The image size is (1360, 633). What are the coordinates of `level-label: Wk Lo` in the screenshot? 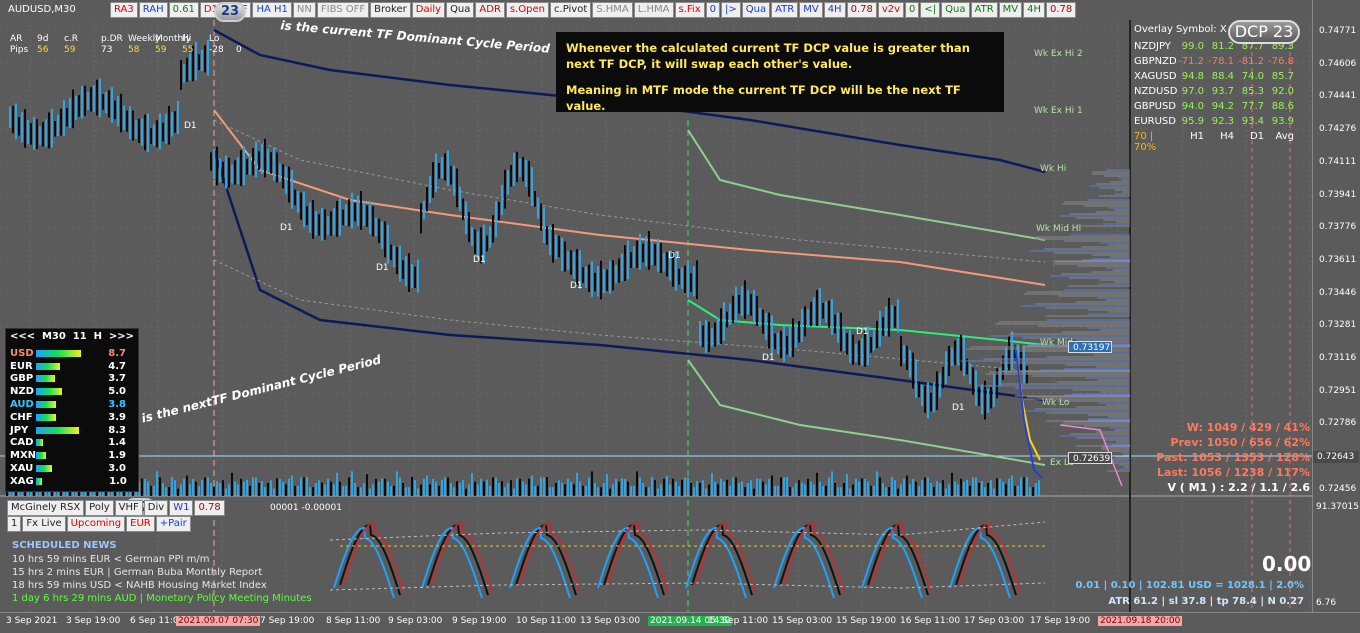 It's located at (1056, 403).